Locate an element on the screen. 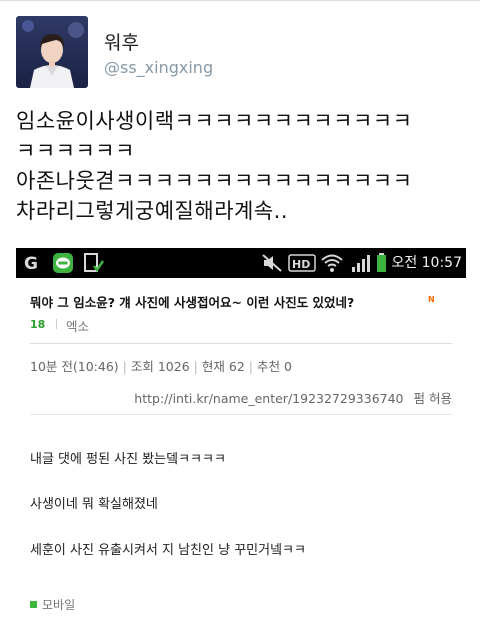  top-border is located at coordinates (240, 0).